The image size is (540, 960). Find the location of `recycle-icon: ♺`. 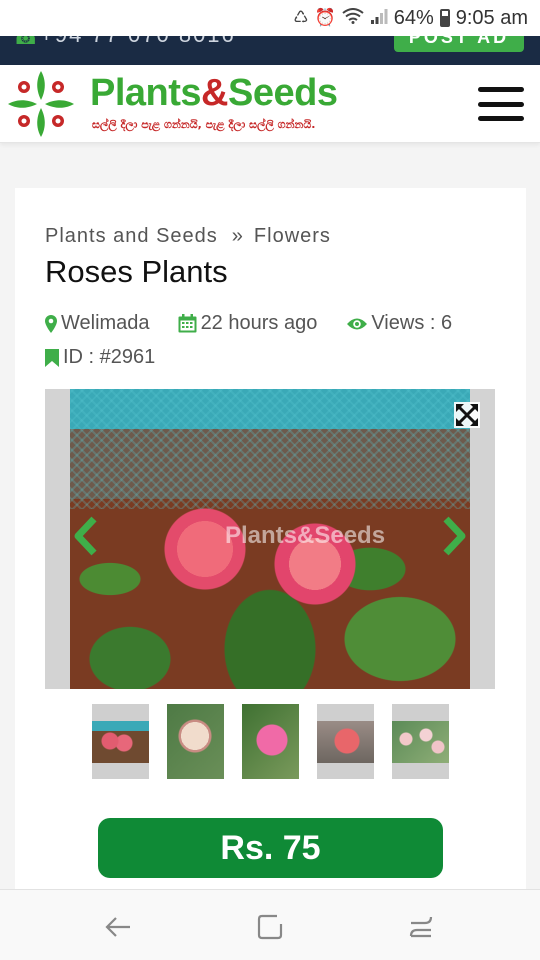

recycle-icon: ♺ is located at coordinates (301, 18).